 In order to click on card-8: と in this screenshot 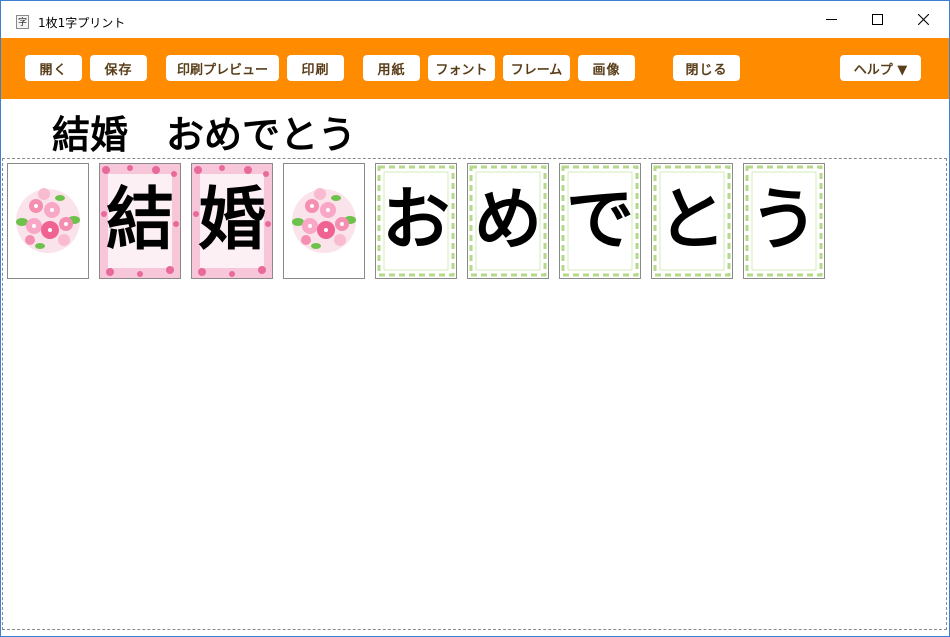, I will do `click(692, 221)`.